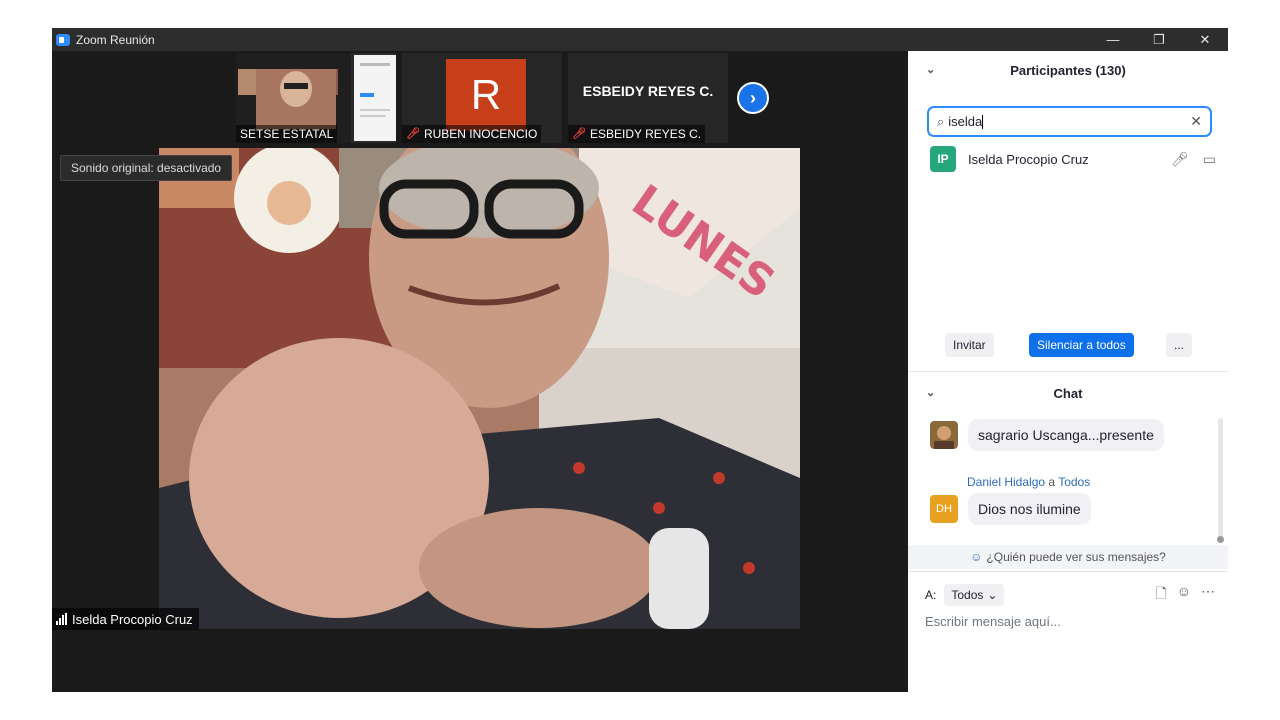 Image resolution: width=1280 pixels, height=720 pixels. Describe the element at coordinates (648, 91) in the screenshot. I see `display-name: ESBEIDY REYES C.` at that location.